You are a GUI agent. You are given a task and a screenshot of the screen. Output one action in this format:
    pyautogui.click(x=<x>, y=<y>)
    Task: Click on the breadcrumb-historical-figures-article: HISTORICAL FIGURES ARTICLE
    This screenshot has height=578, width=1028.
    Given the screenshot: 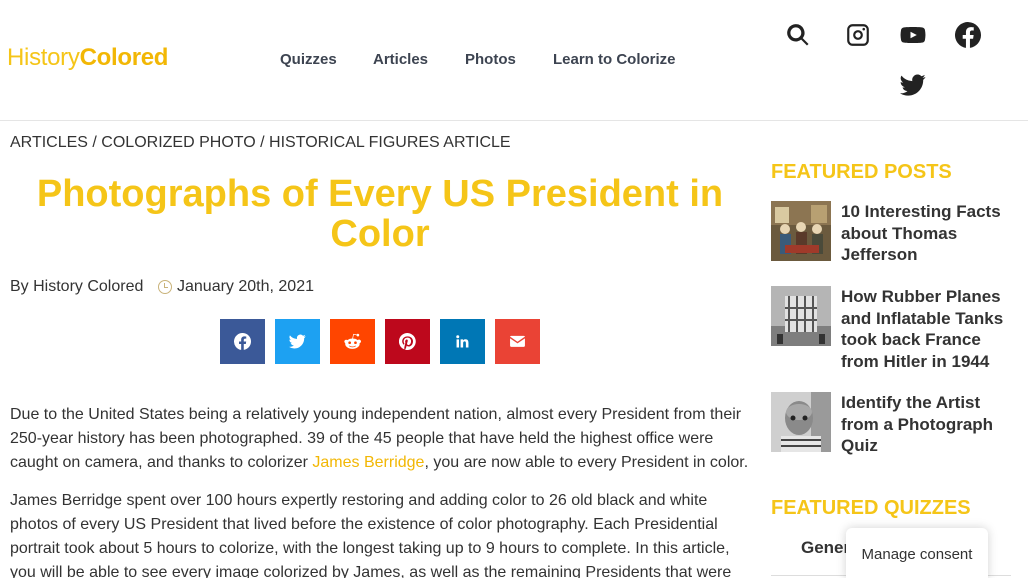 What is the action you would take?
    pyautogui.click(x=390, y=142)
    